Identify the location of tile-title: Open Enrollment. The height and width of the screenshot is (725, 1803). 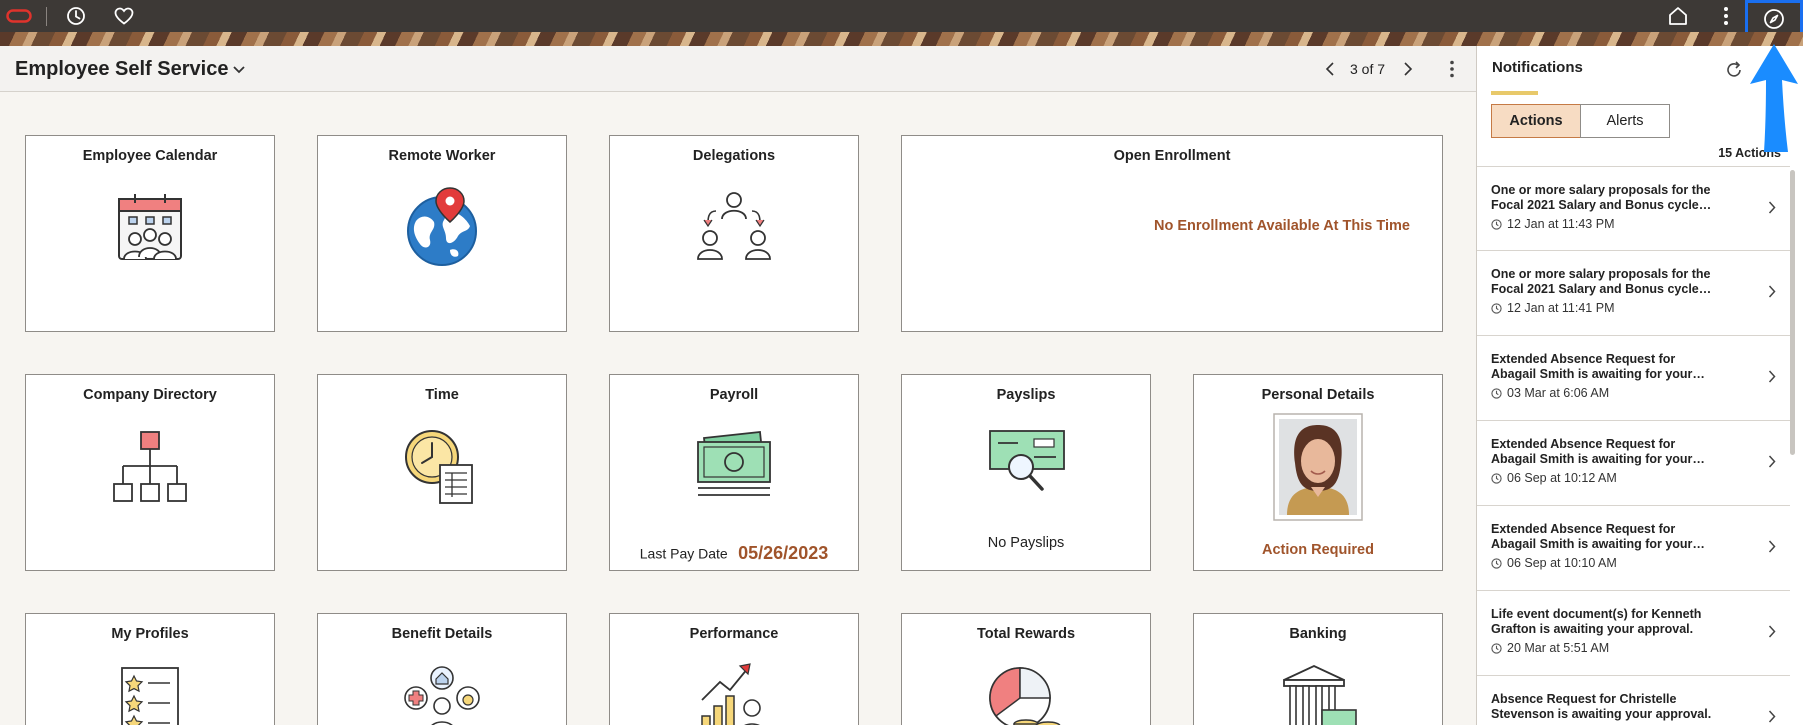
(1172, 156).